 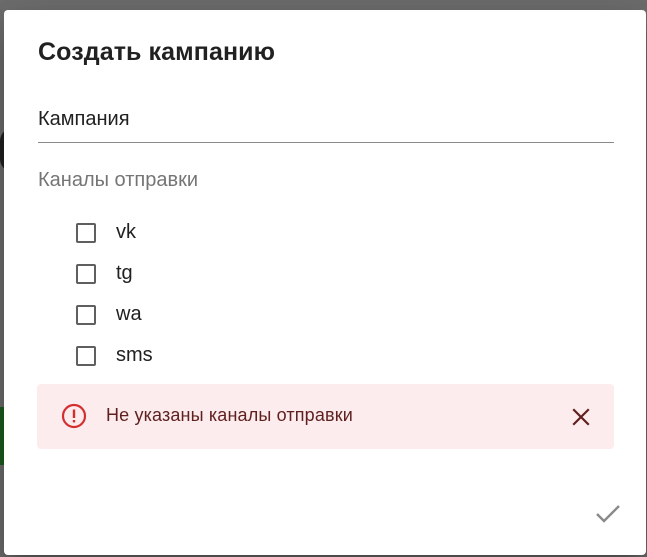 What do you see at coordinates (229, 415) in the screenshot?
I see `alert-message: Не указаны каналы отправки` at bounding box center [229, 415].